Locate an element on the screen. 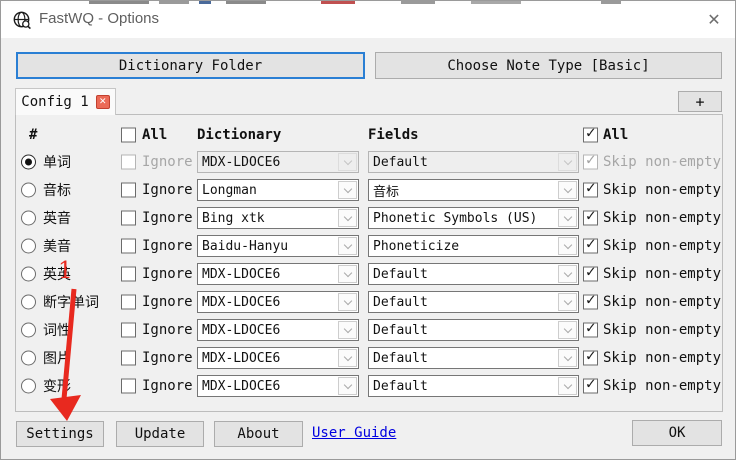 This screenshot has width=736, height=460. table-header: # All Dictionary Fields All is located at coordinates (368, 135).